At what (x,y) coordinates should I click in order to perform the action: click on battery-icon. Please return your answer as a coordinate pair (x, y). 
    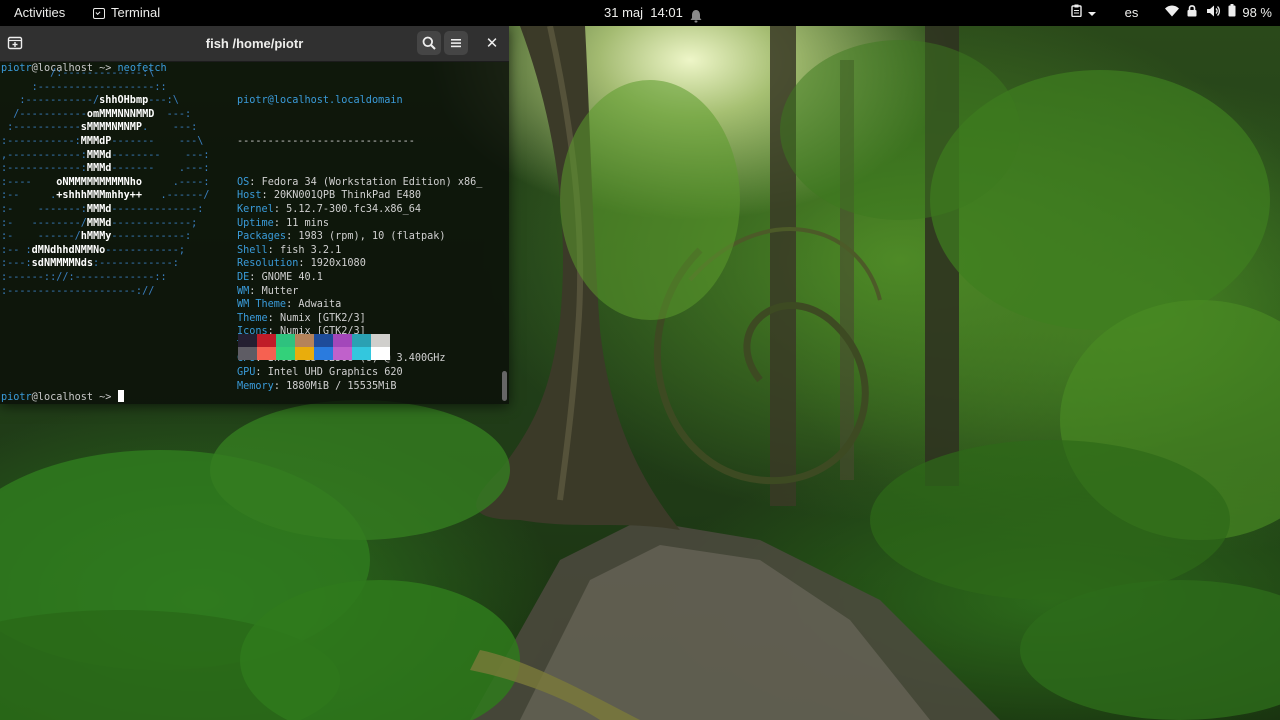
    Looking at the image, I should click on (1232, 13).